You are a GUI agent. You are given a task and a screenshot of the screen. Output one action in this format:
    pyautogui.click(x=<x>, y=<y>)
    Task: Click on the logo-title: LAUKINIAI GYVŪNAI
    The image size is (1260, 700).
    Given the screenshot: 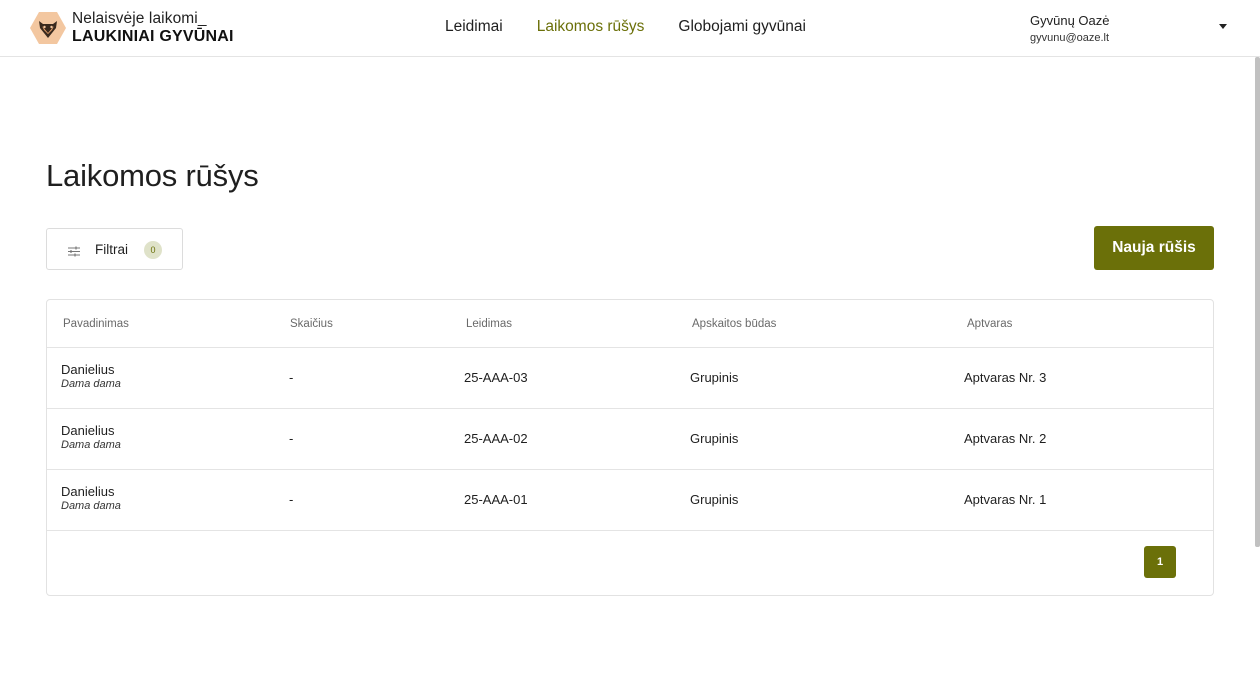 What is the action you would take?
    pyautogui.click(x=153, y=36)
    